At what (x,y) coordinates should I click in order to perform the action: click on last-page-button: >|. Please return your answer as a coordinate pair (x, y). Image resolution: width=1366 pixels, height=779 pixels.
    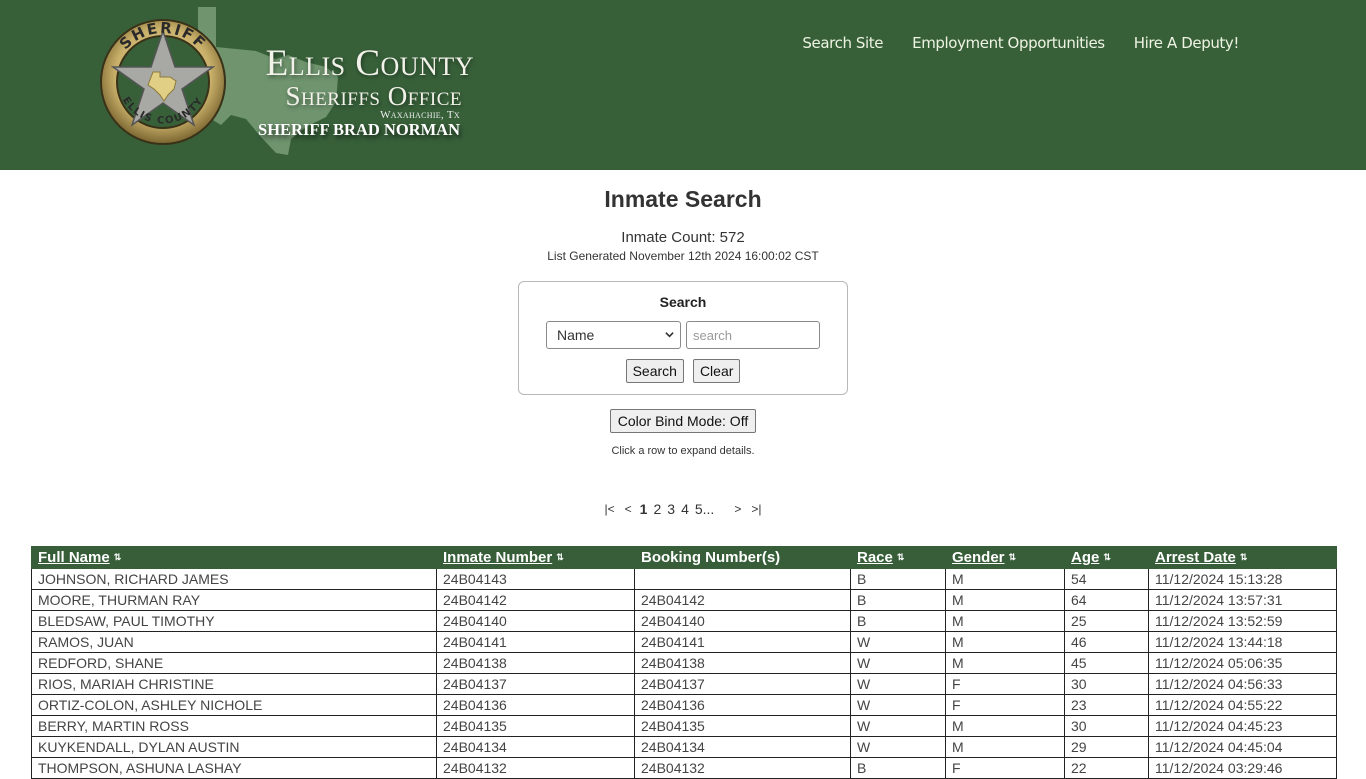
    Looking at the image, I should click on (756, 509).